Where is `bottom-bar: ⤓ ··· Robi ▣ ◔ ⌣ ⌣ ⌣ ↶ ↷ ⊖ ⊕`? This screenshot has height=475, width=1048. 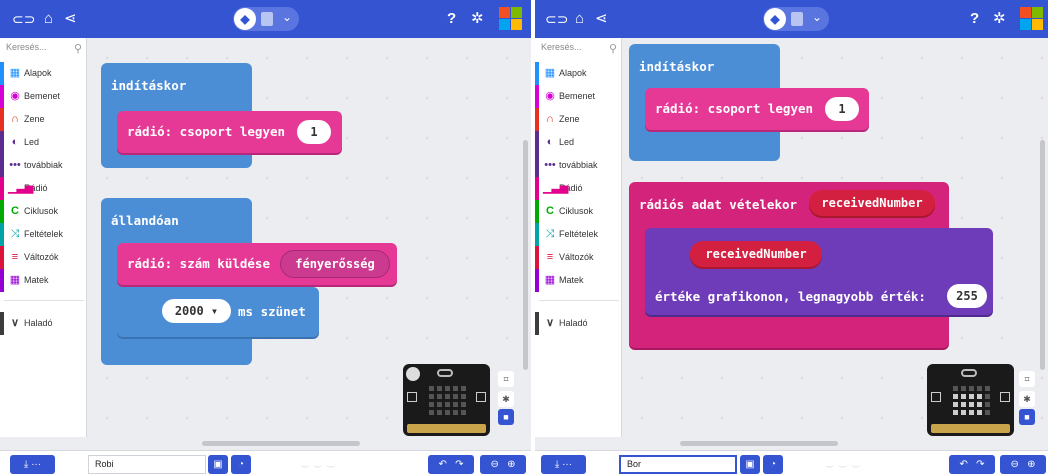
bottom-bar: ⤓ ··· Robi ▣ ◔ ⌣ ⌣ ⌣ ↶ ↷ ⊖ ⊕ is located at coordinates (265, 462).